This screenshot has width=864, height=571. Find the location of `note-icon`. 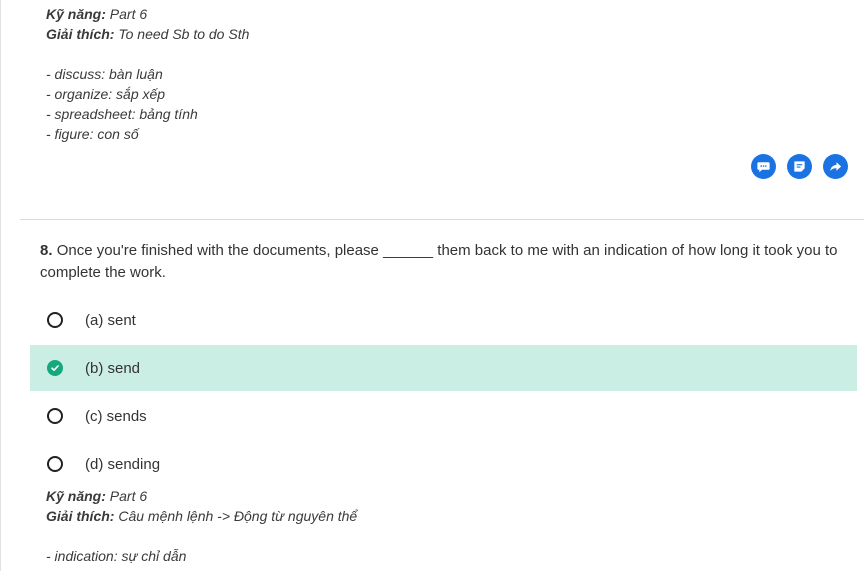

note-icon is located at coordinates (799, 166).